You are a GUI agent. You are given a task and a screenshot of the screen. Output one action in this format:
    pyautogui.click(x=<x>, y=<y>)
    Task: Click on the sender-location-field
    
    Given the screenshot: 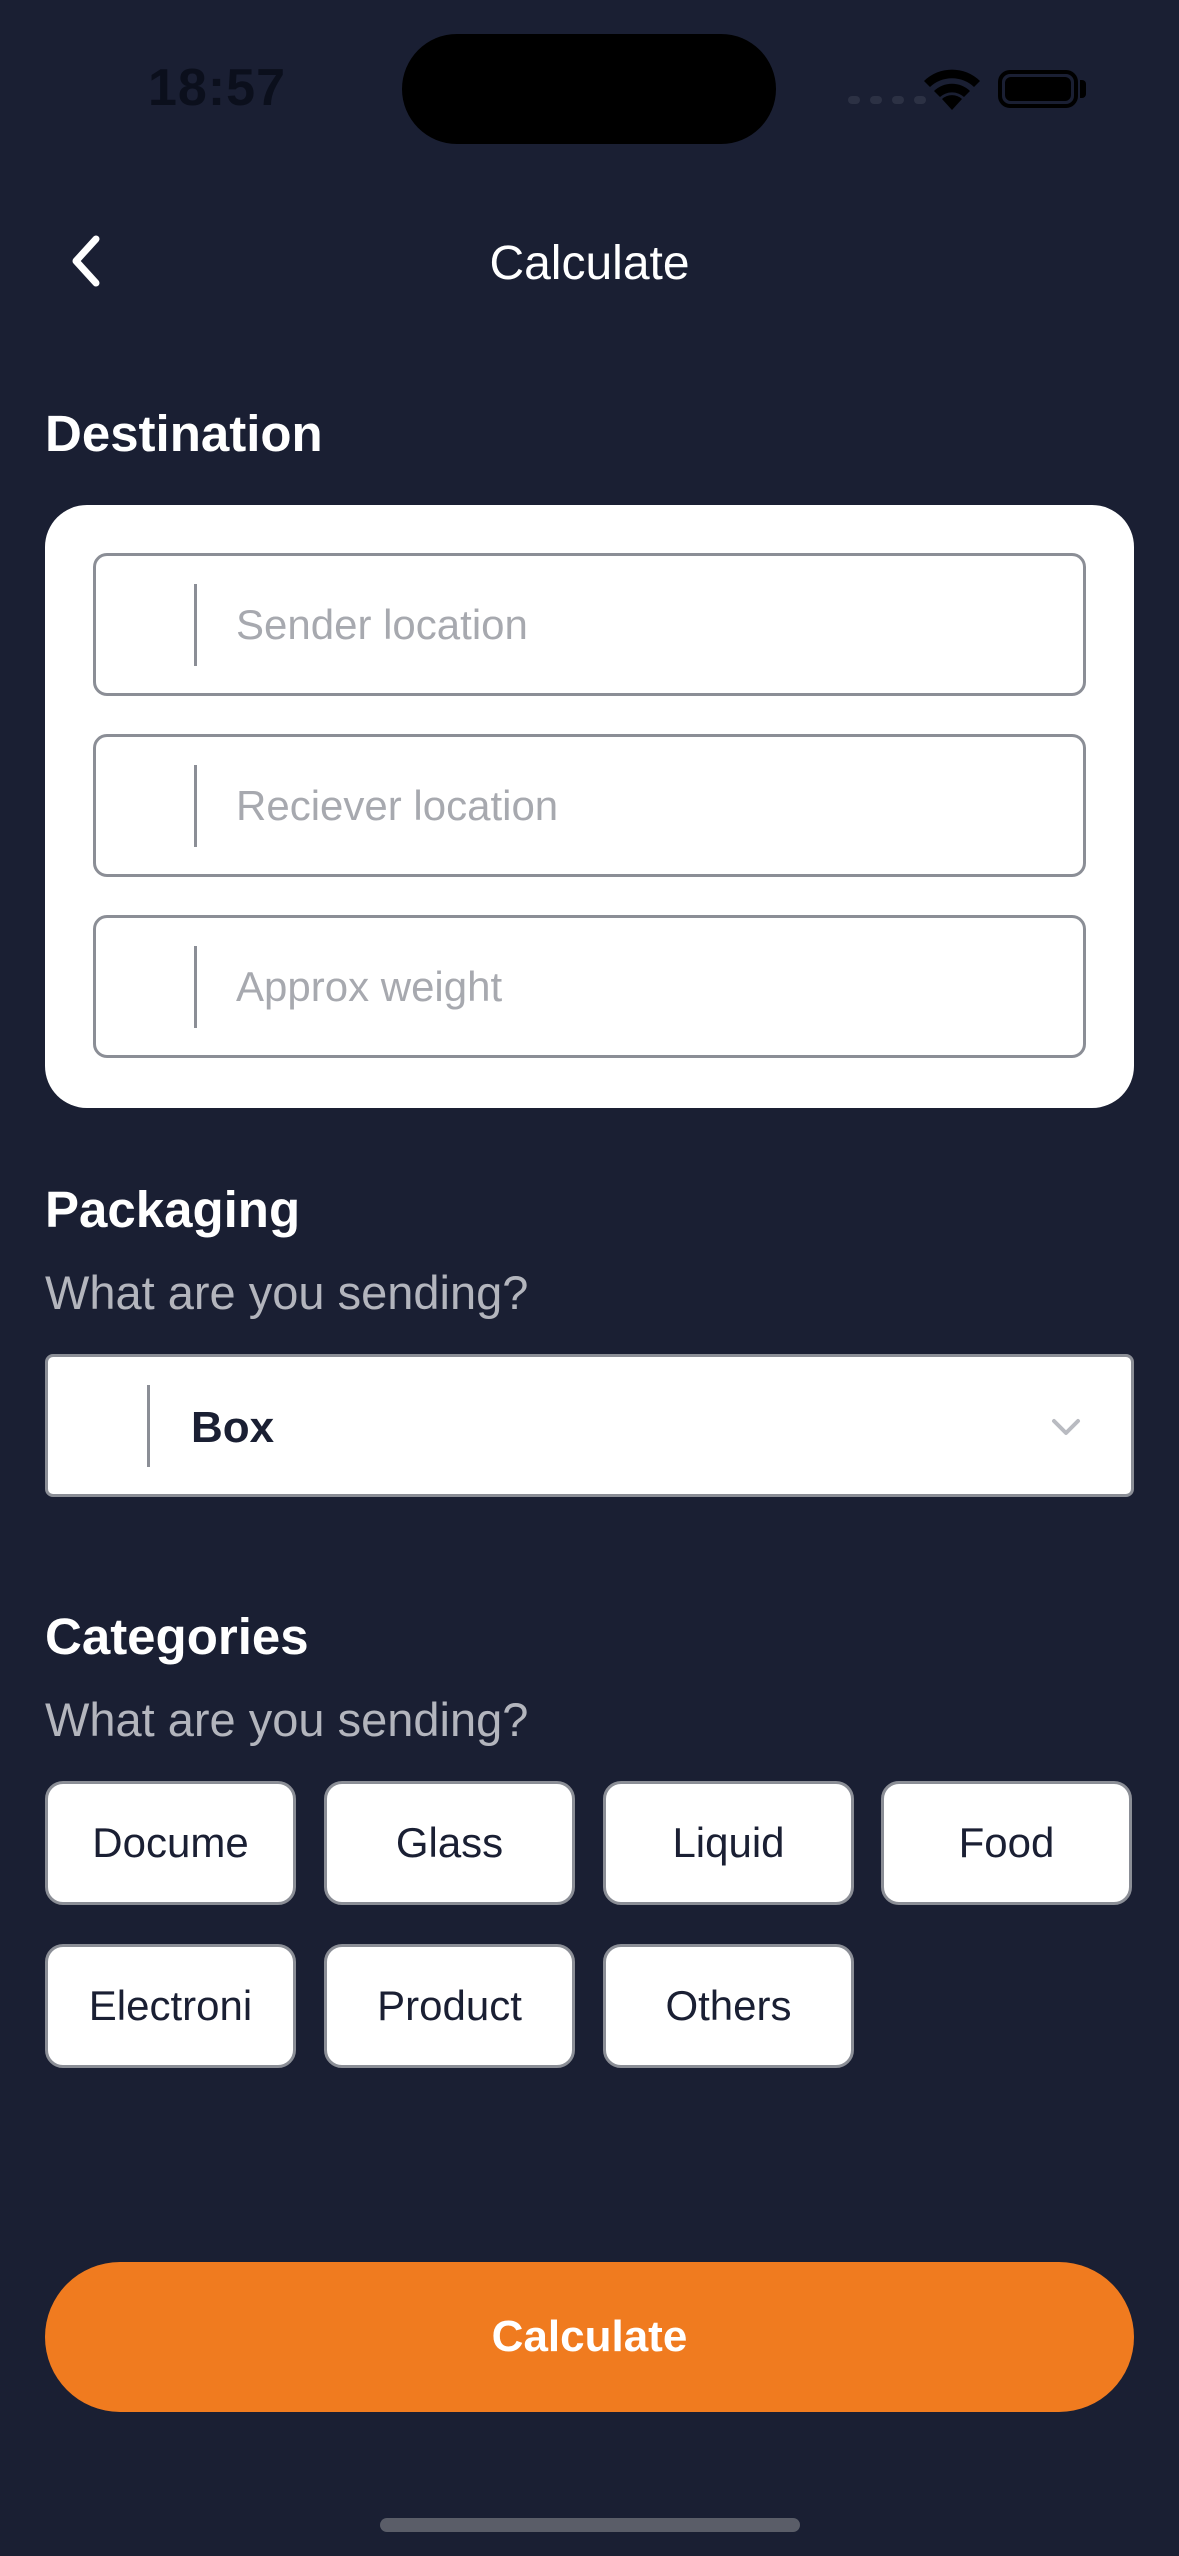 What is the action you would take?
    pyautogui.click(x=589, y=624)
    